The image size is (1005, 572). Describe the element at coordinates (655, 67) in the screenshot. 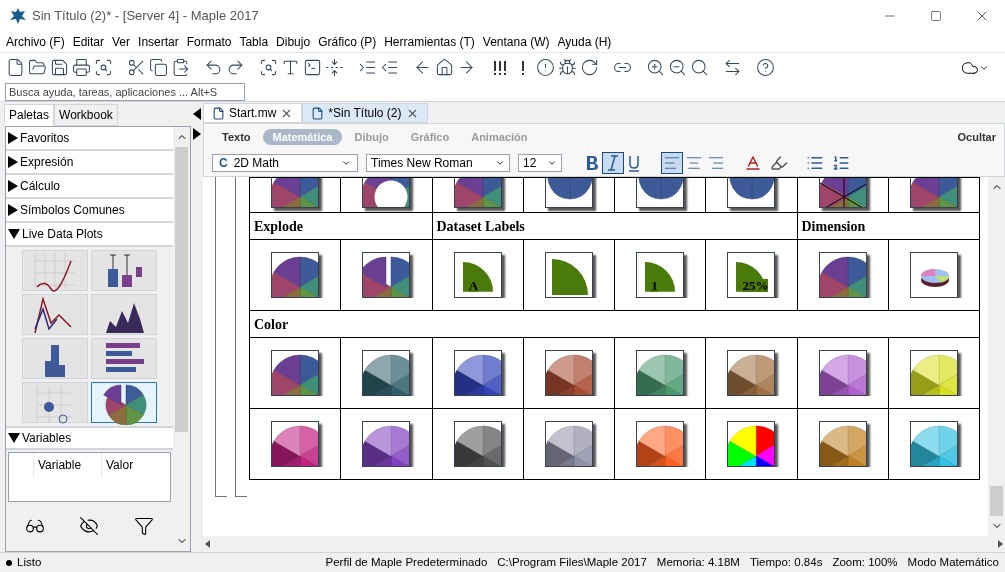

I see `zoom-in-icon` at that location.